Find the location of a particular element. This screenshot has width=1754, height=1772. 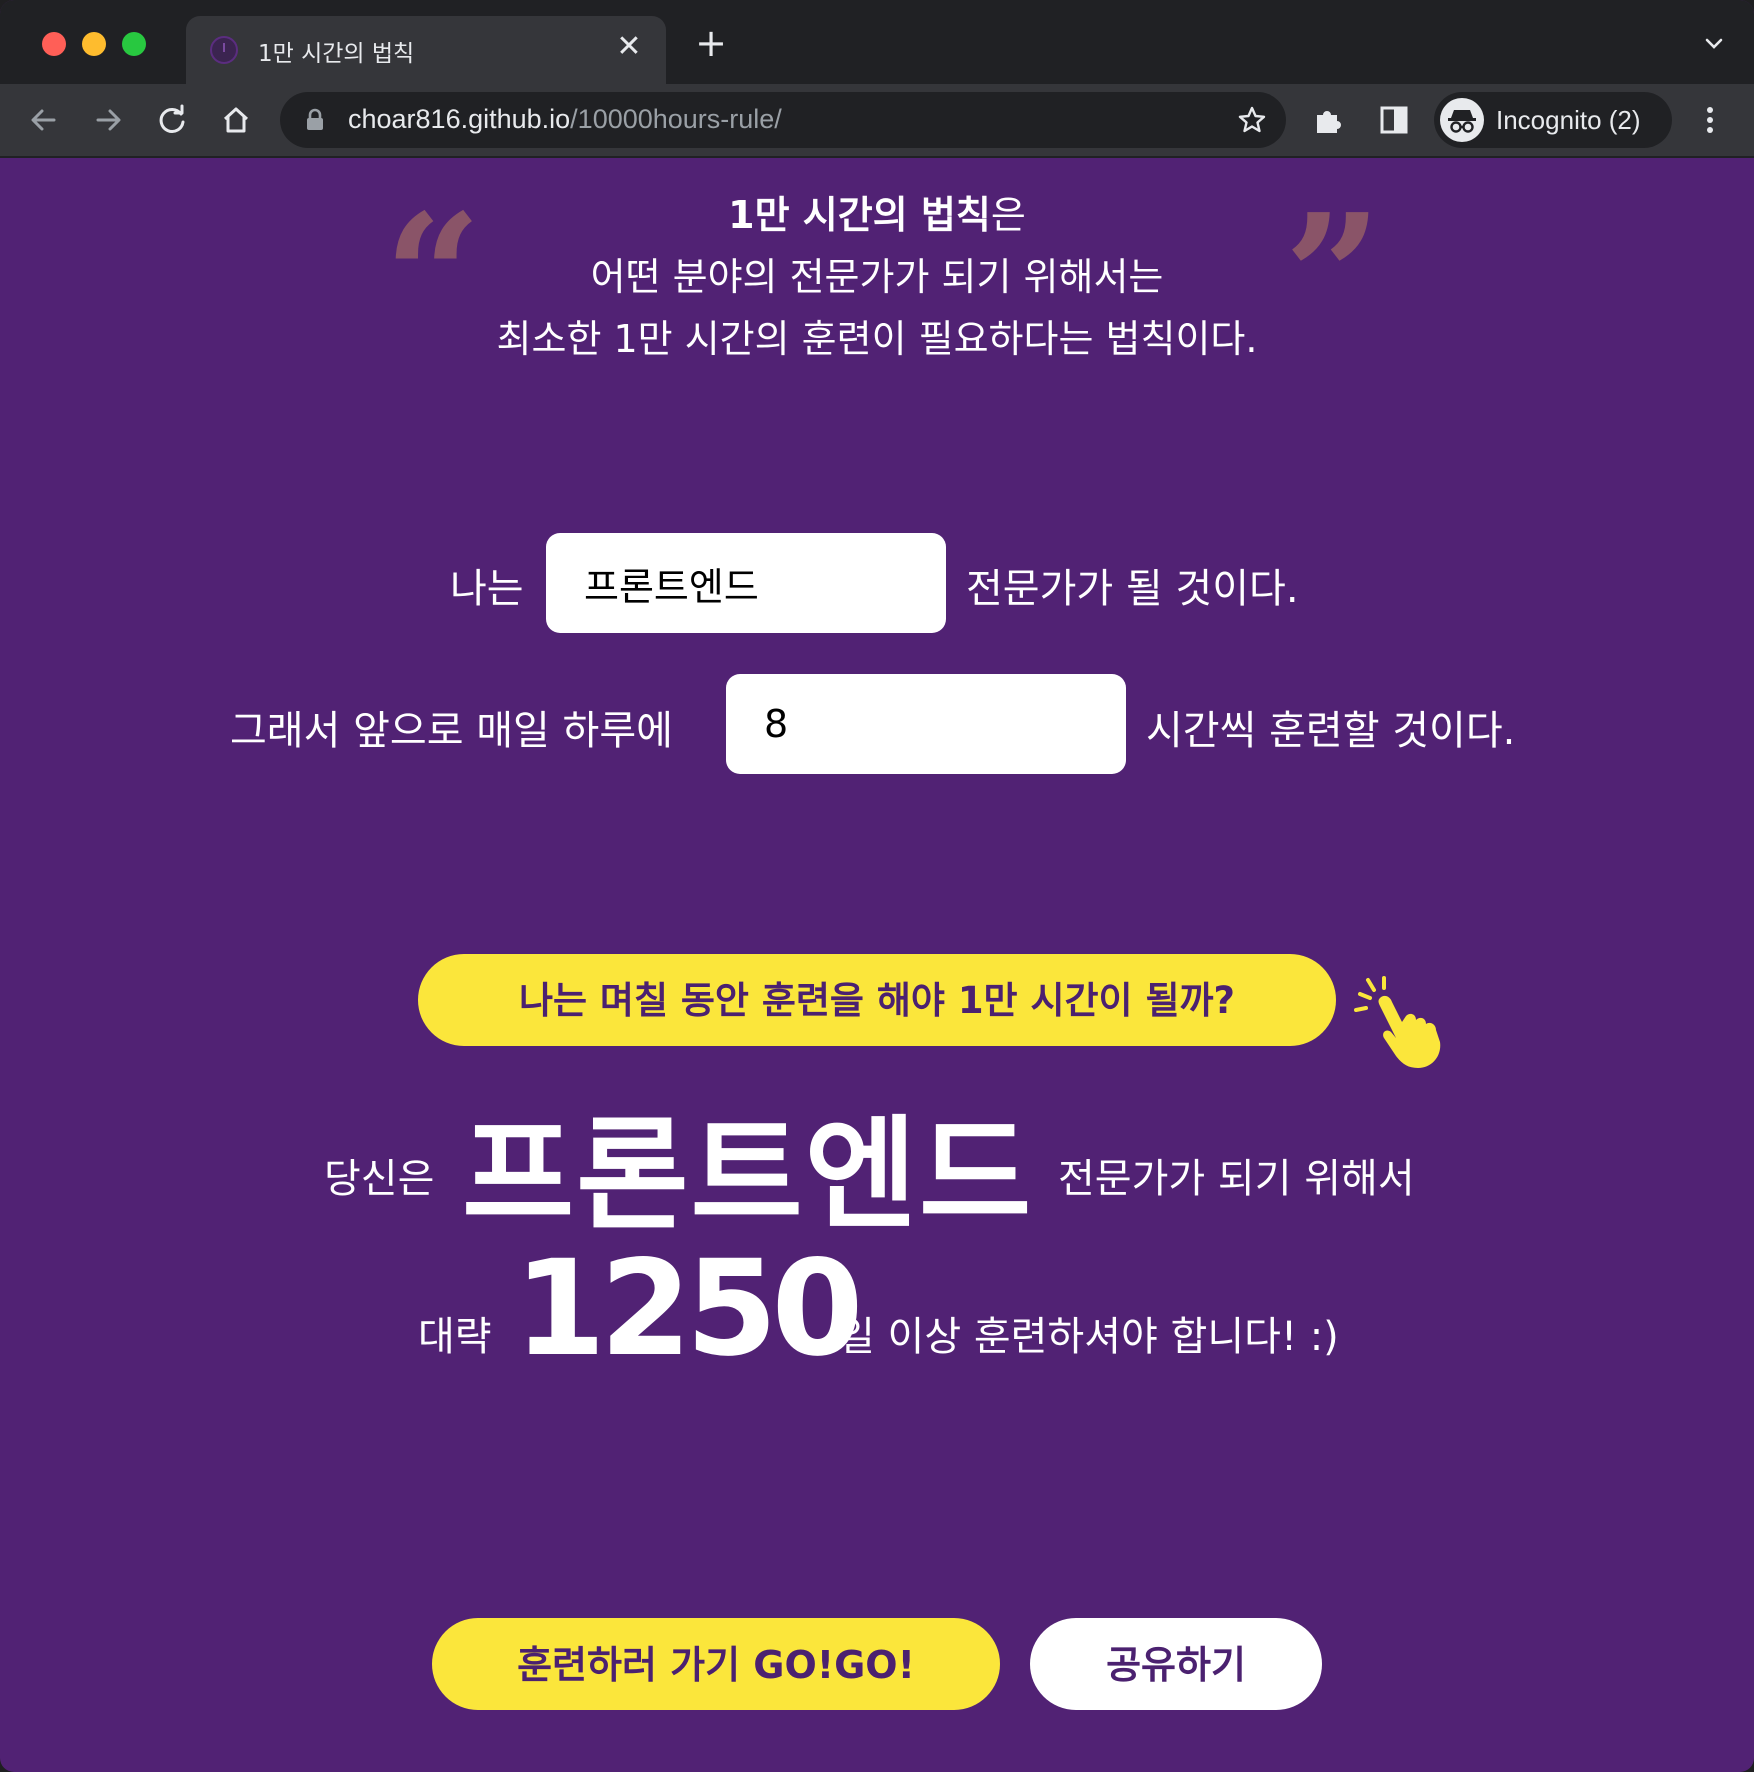

url-host: choar816.github.io is located at coordinates (459, 119).